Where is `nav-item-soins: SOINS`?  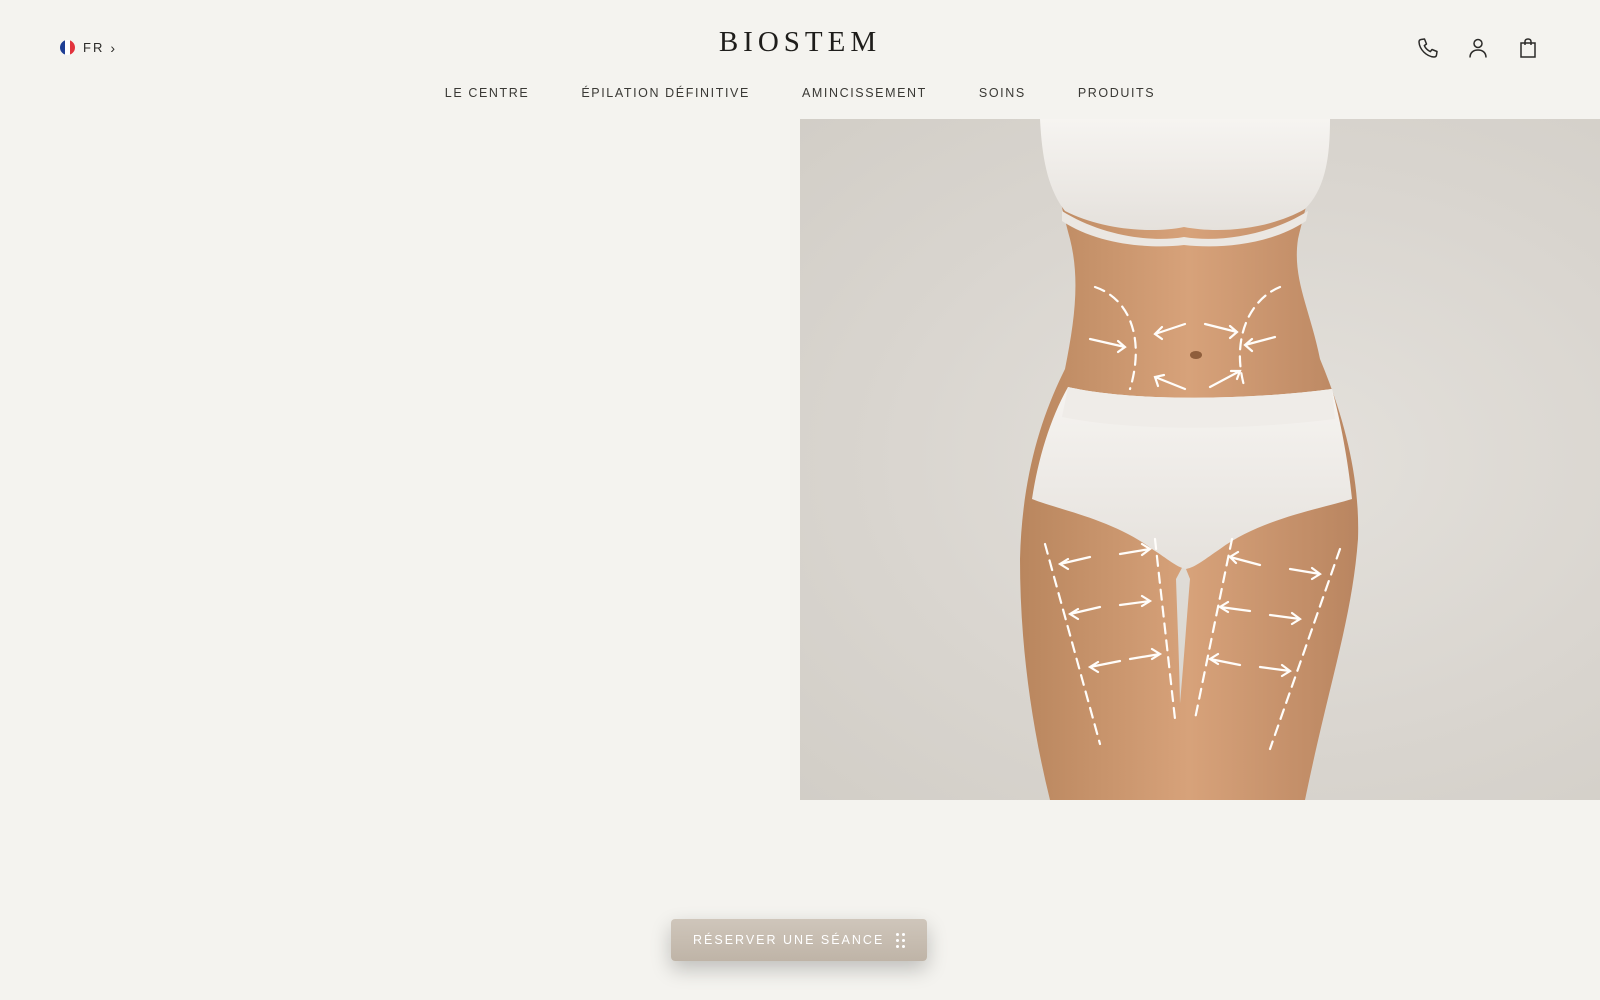
nav-item-soins: SOINS is located at coordinates (1002, 93).